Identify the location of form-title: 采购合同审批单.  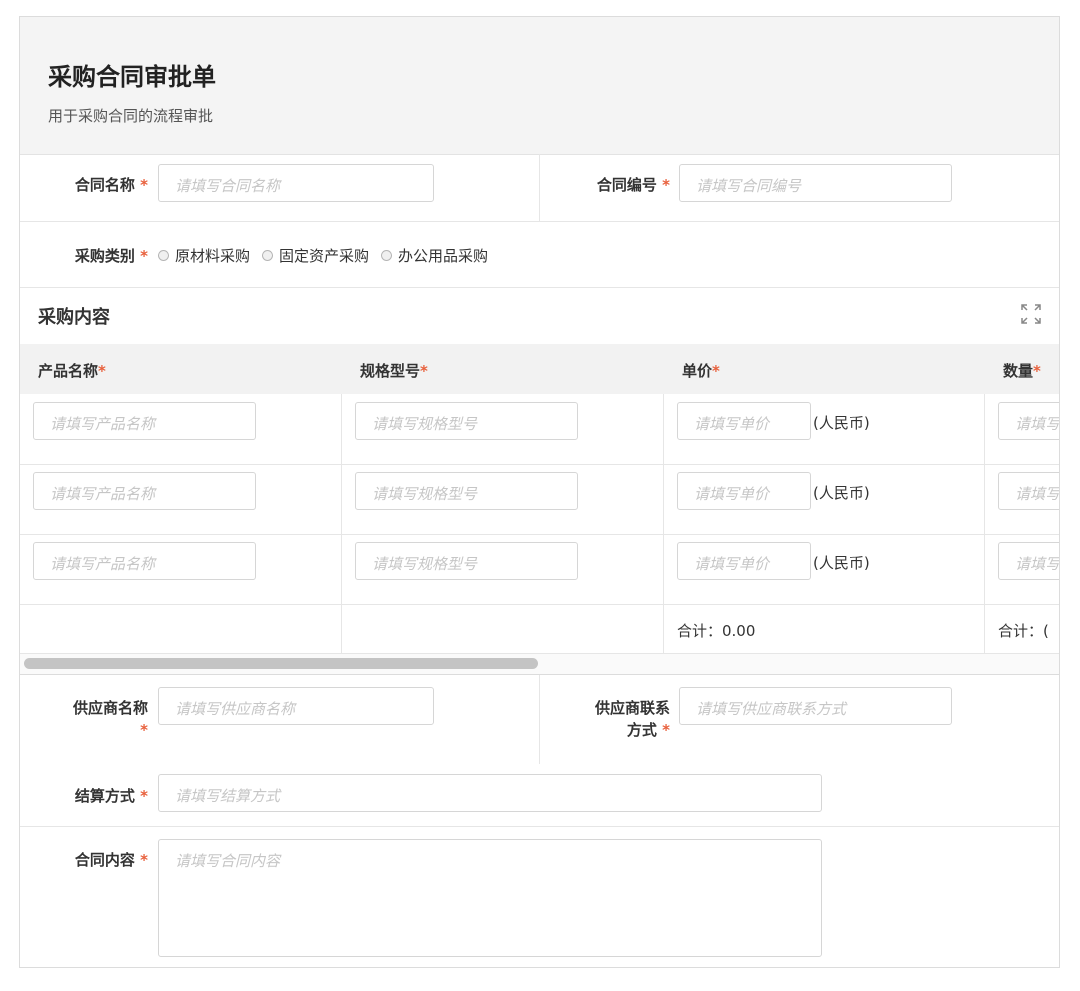
(132, 77).